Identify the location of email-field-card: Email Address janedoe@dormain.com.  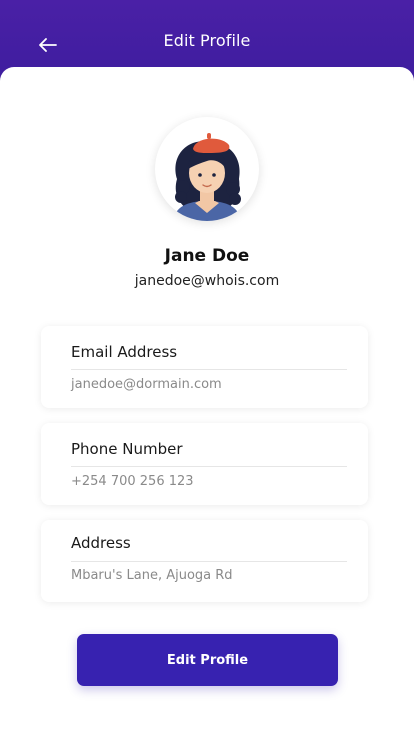
(204, 367).